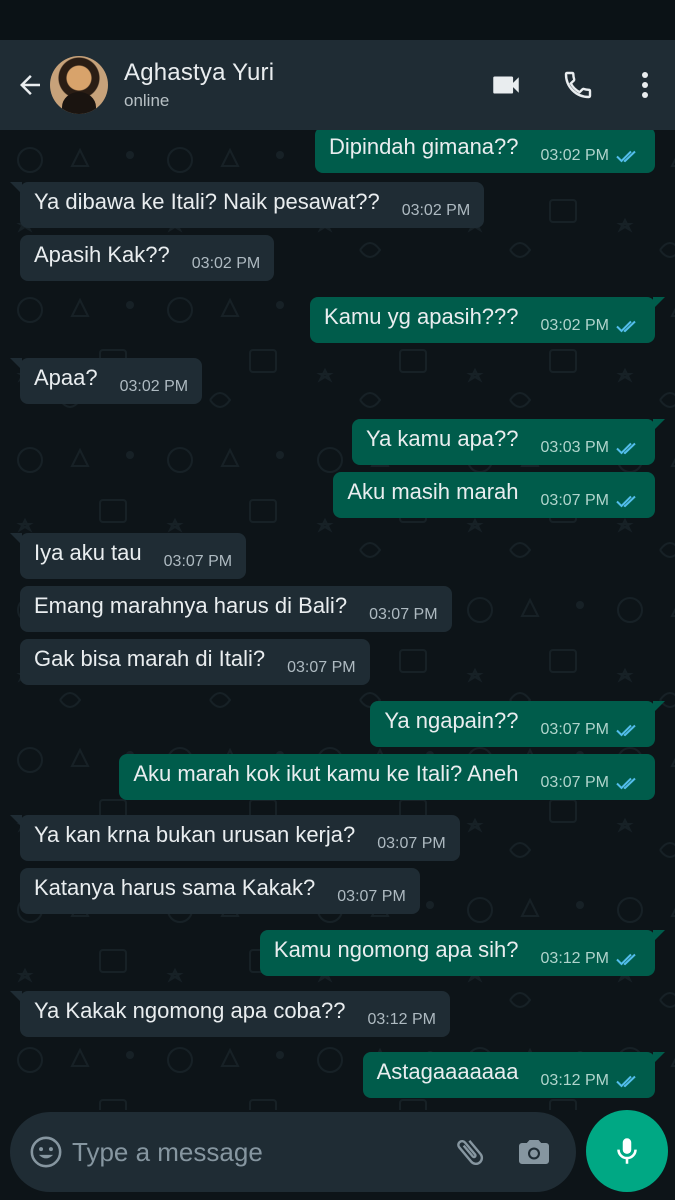 This screenshot has height=1200, width=675. I want to click on back-arrow-icon, so click(30, 85).